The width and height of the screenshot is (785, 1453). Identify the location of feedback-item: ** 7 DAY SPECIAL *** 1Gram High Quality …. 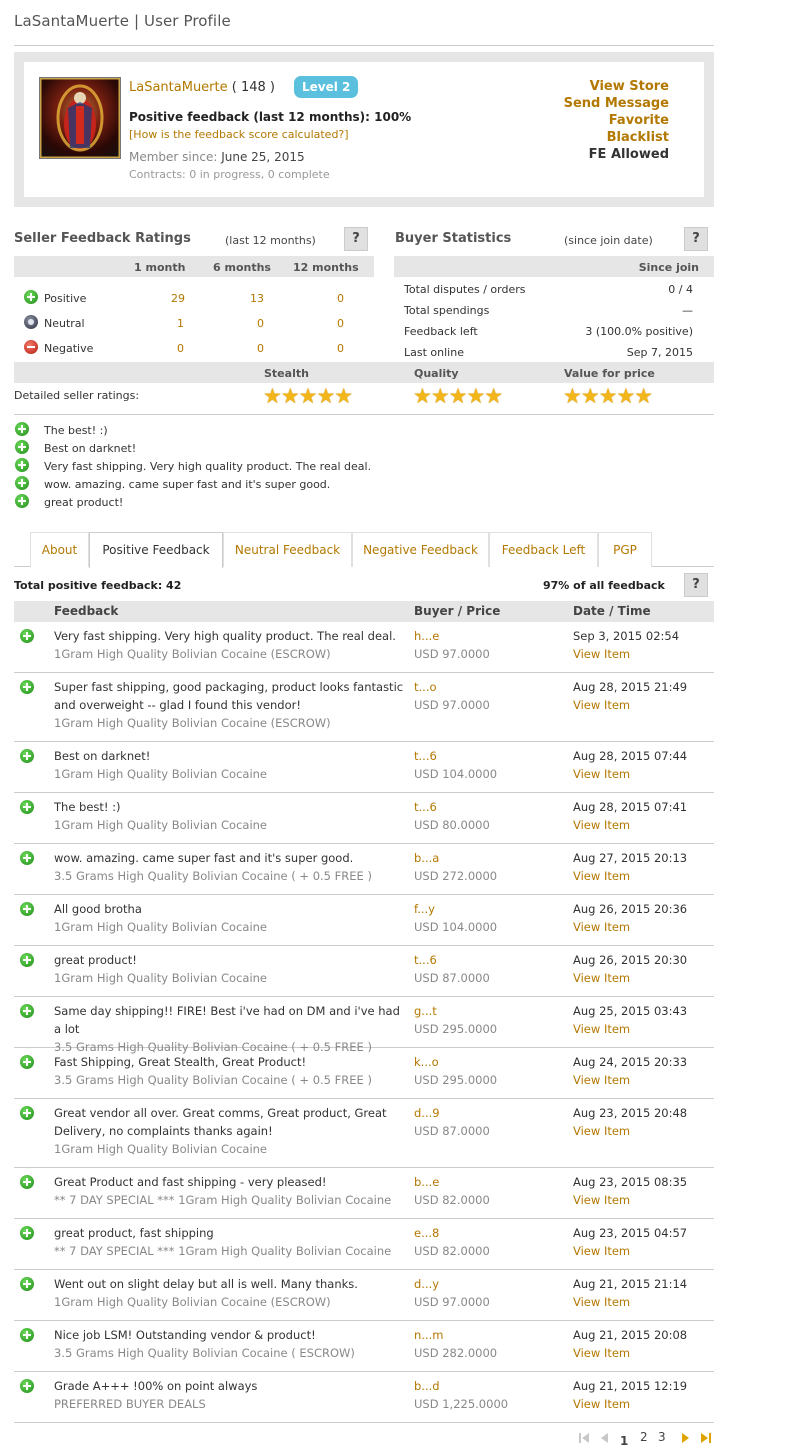
(223, 1251).